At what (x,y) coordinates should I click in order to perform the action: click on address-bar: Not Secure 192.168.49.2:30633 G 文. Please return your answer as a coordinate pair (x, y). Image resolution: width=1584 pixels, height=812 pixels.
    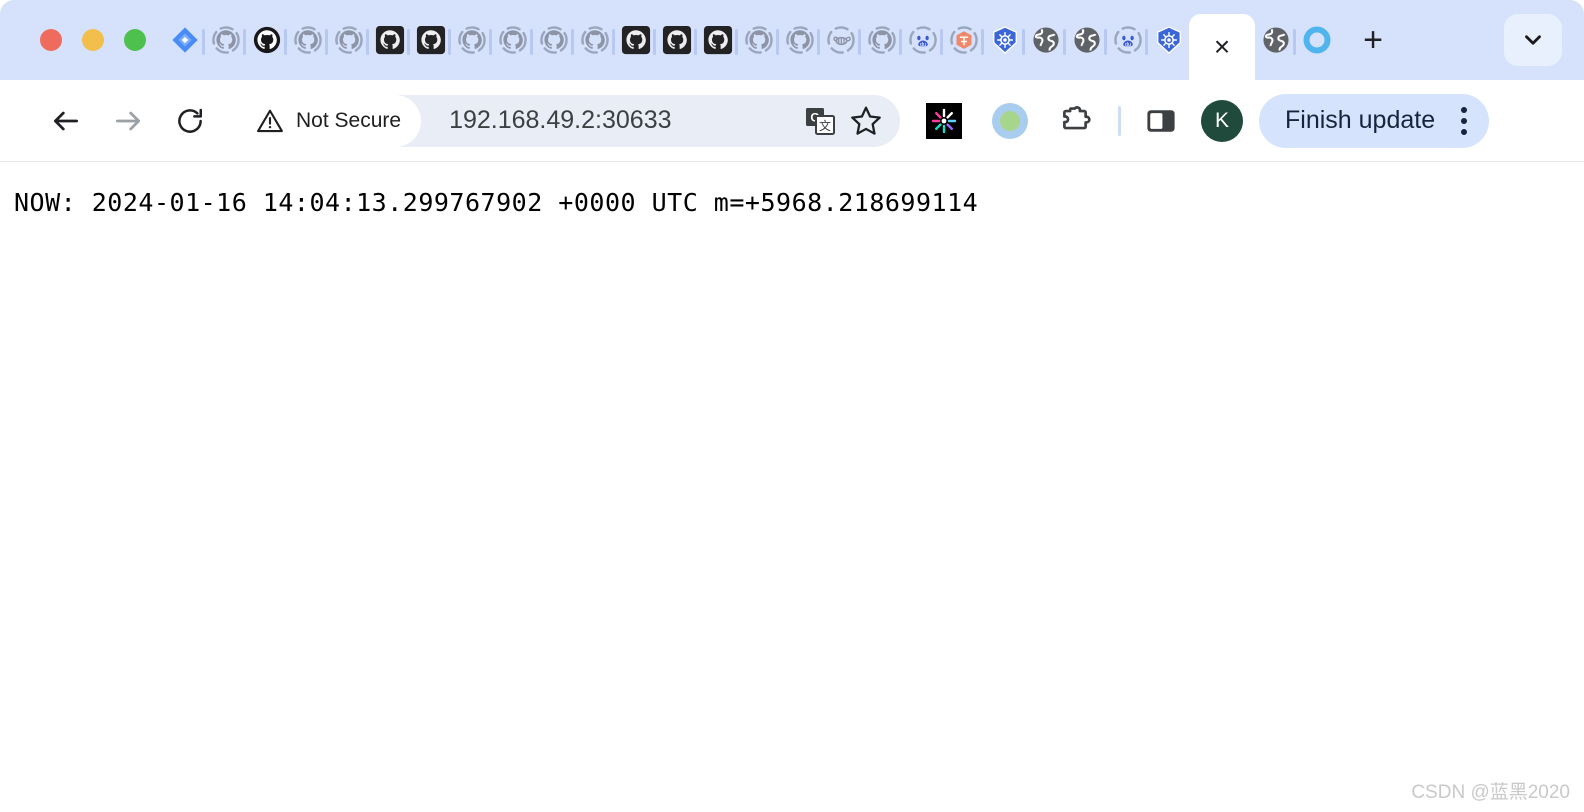
    Looking at the image, I should click on (570, 120).